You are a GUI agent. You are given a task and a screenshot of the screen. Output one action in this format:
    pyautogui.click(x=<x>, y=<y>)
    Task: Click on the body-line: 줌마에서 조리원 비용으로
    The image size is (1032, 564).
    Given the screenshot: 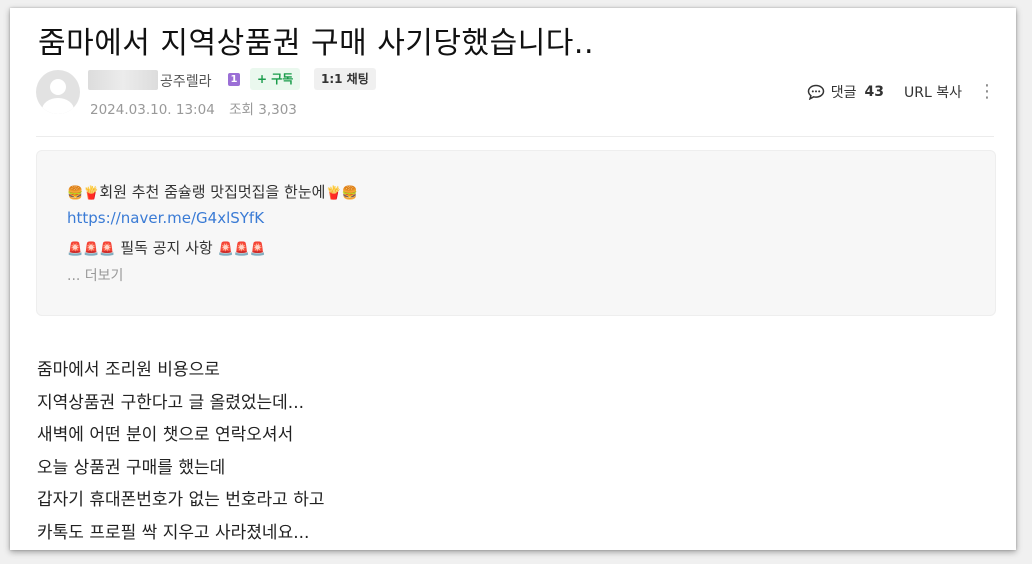 What is the action you would take?
    pyautogui.click(x=128, y=370)
    